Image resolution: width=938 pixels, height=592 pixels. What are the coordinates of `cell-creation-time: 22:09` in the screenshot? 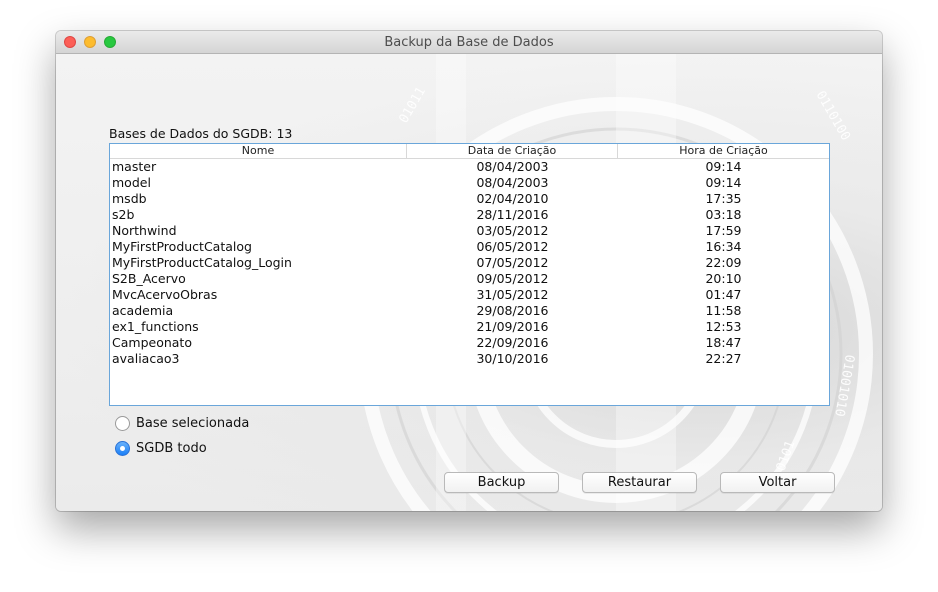 It's located at (723, 262).